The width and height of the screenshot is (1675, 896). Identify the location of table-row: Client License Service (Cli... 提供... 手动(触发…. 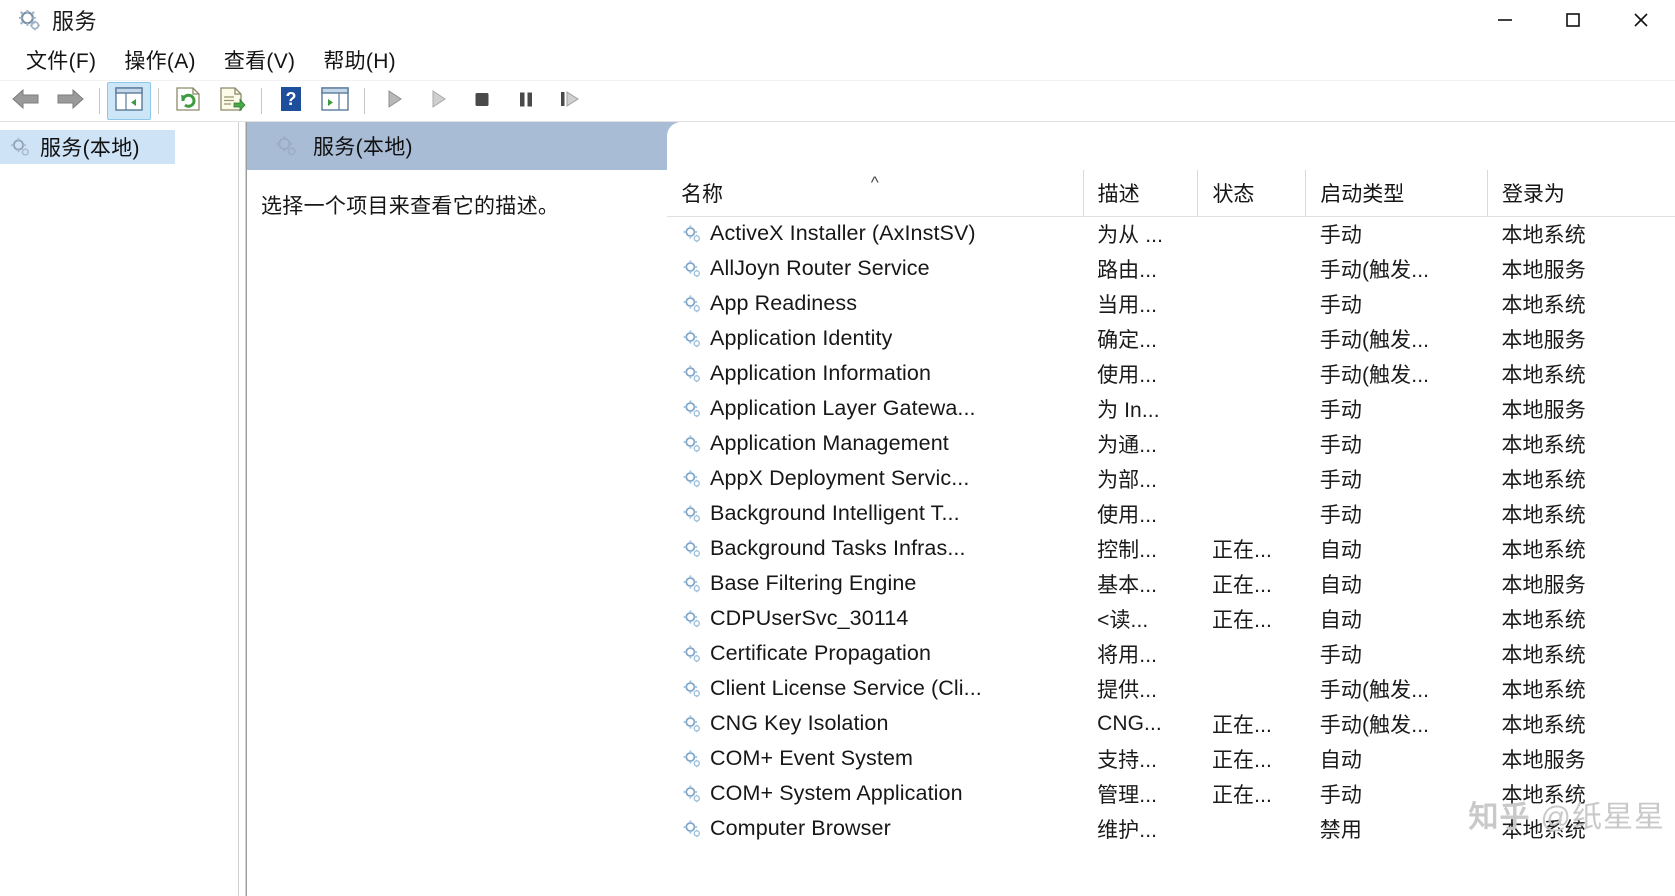
(1171, 688).